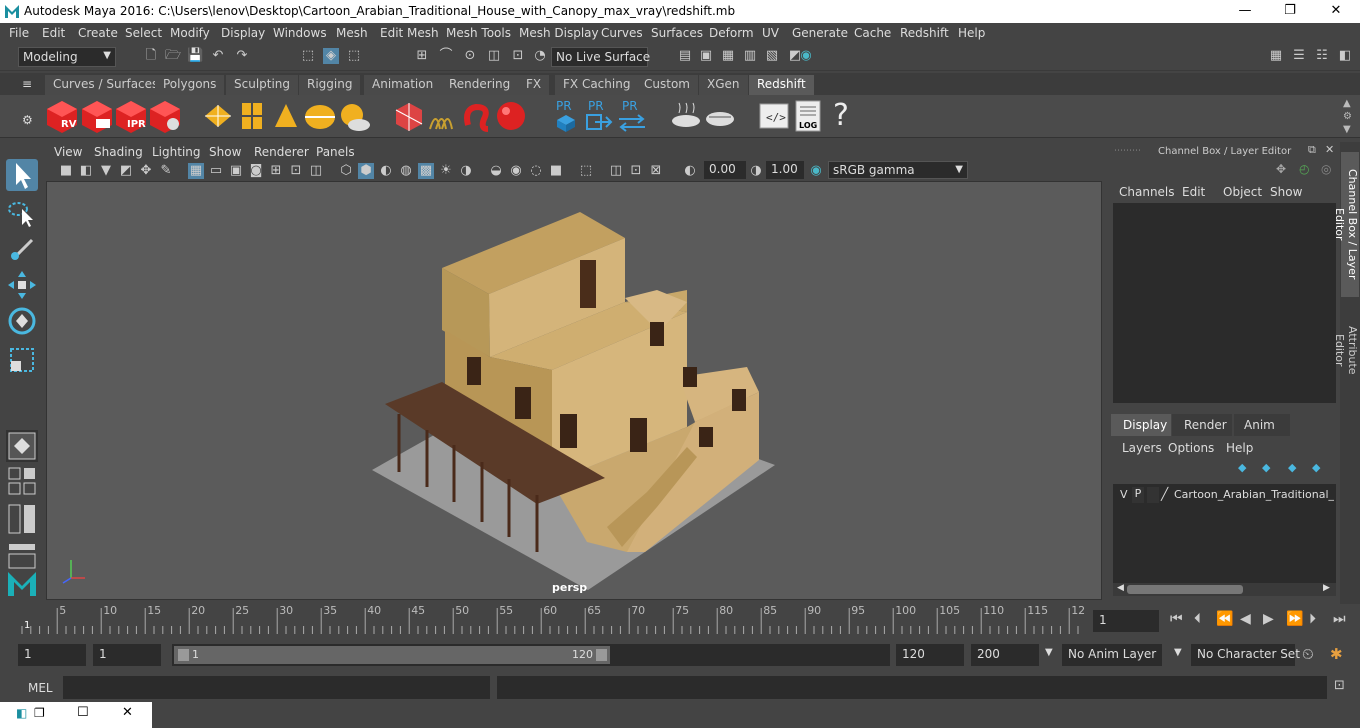 Image resolution: width=1360 pixels, height=728 pixels. Describe the element at coordinates (262, 85) in the screenshot. I see `tab-sculpting: Sculpting` at that location.